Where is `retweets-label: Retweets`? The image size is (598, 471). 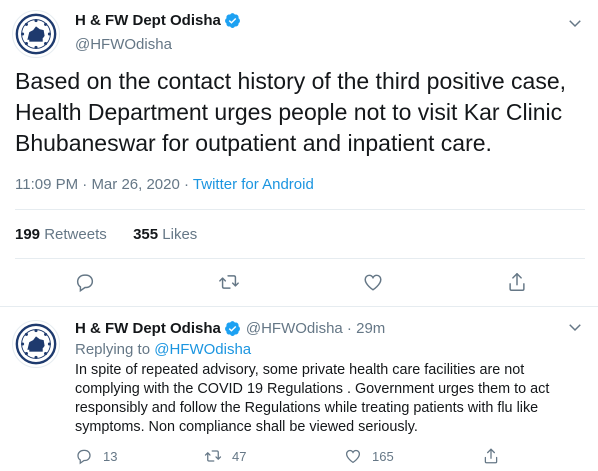 retweets-label: Retweets is located at coordinates (75, 234).